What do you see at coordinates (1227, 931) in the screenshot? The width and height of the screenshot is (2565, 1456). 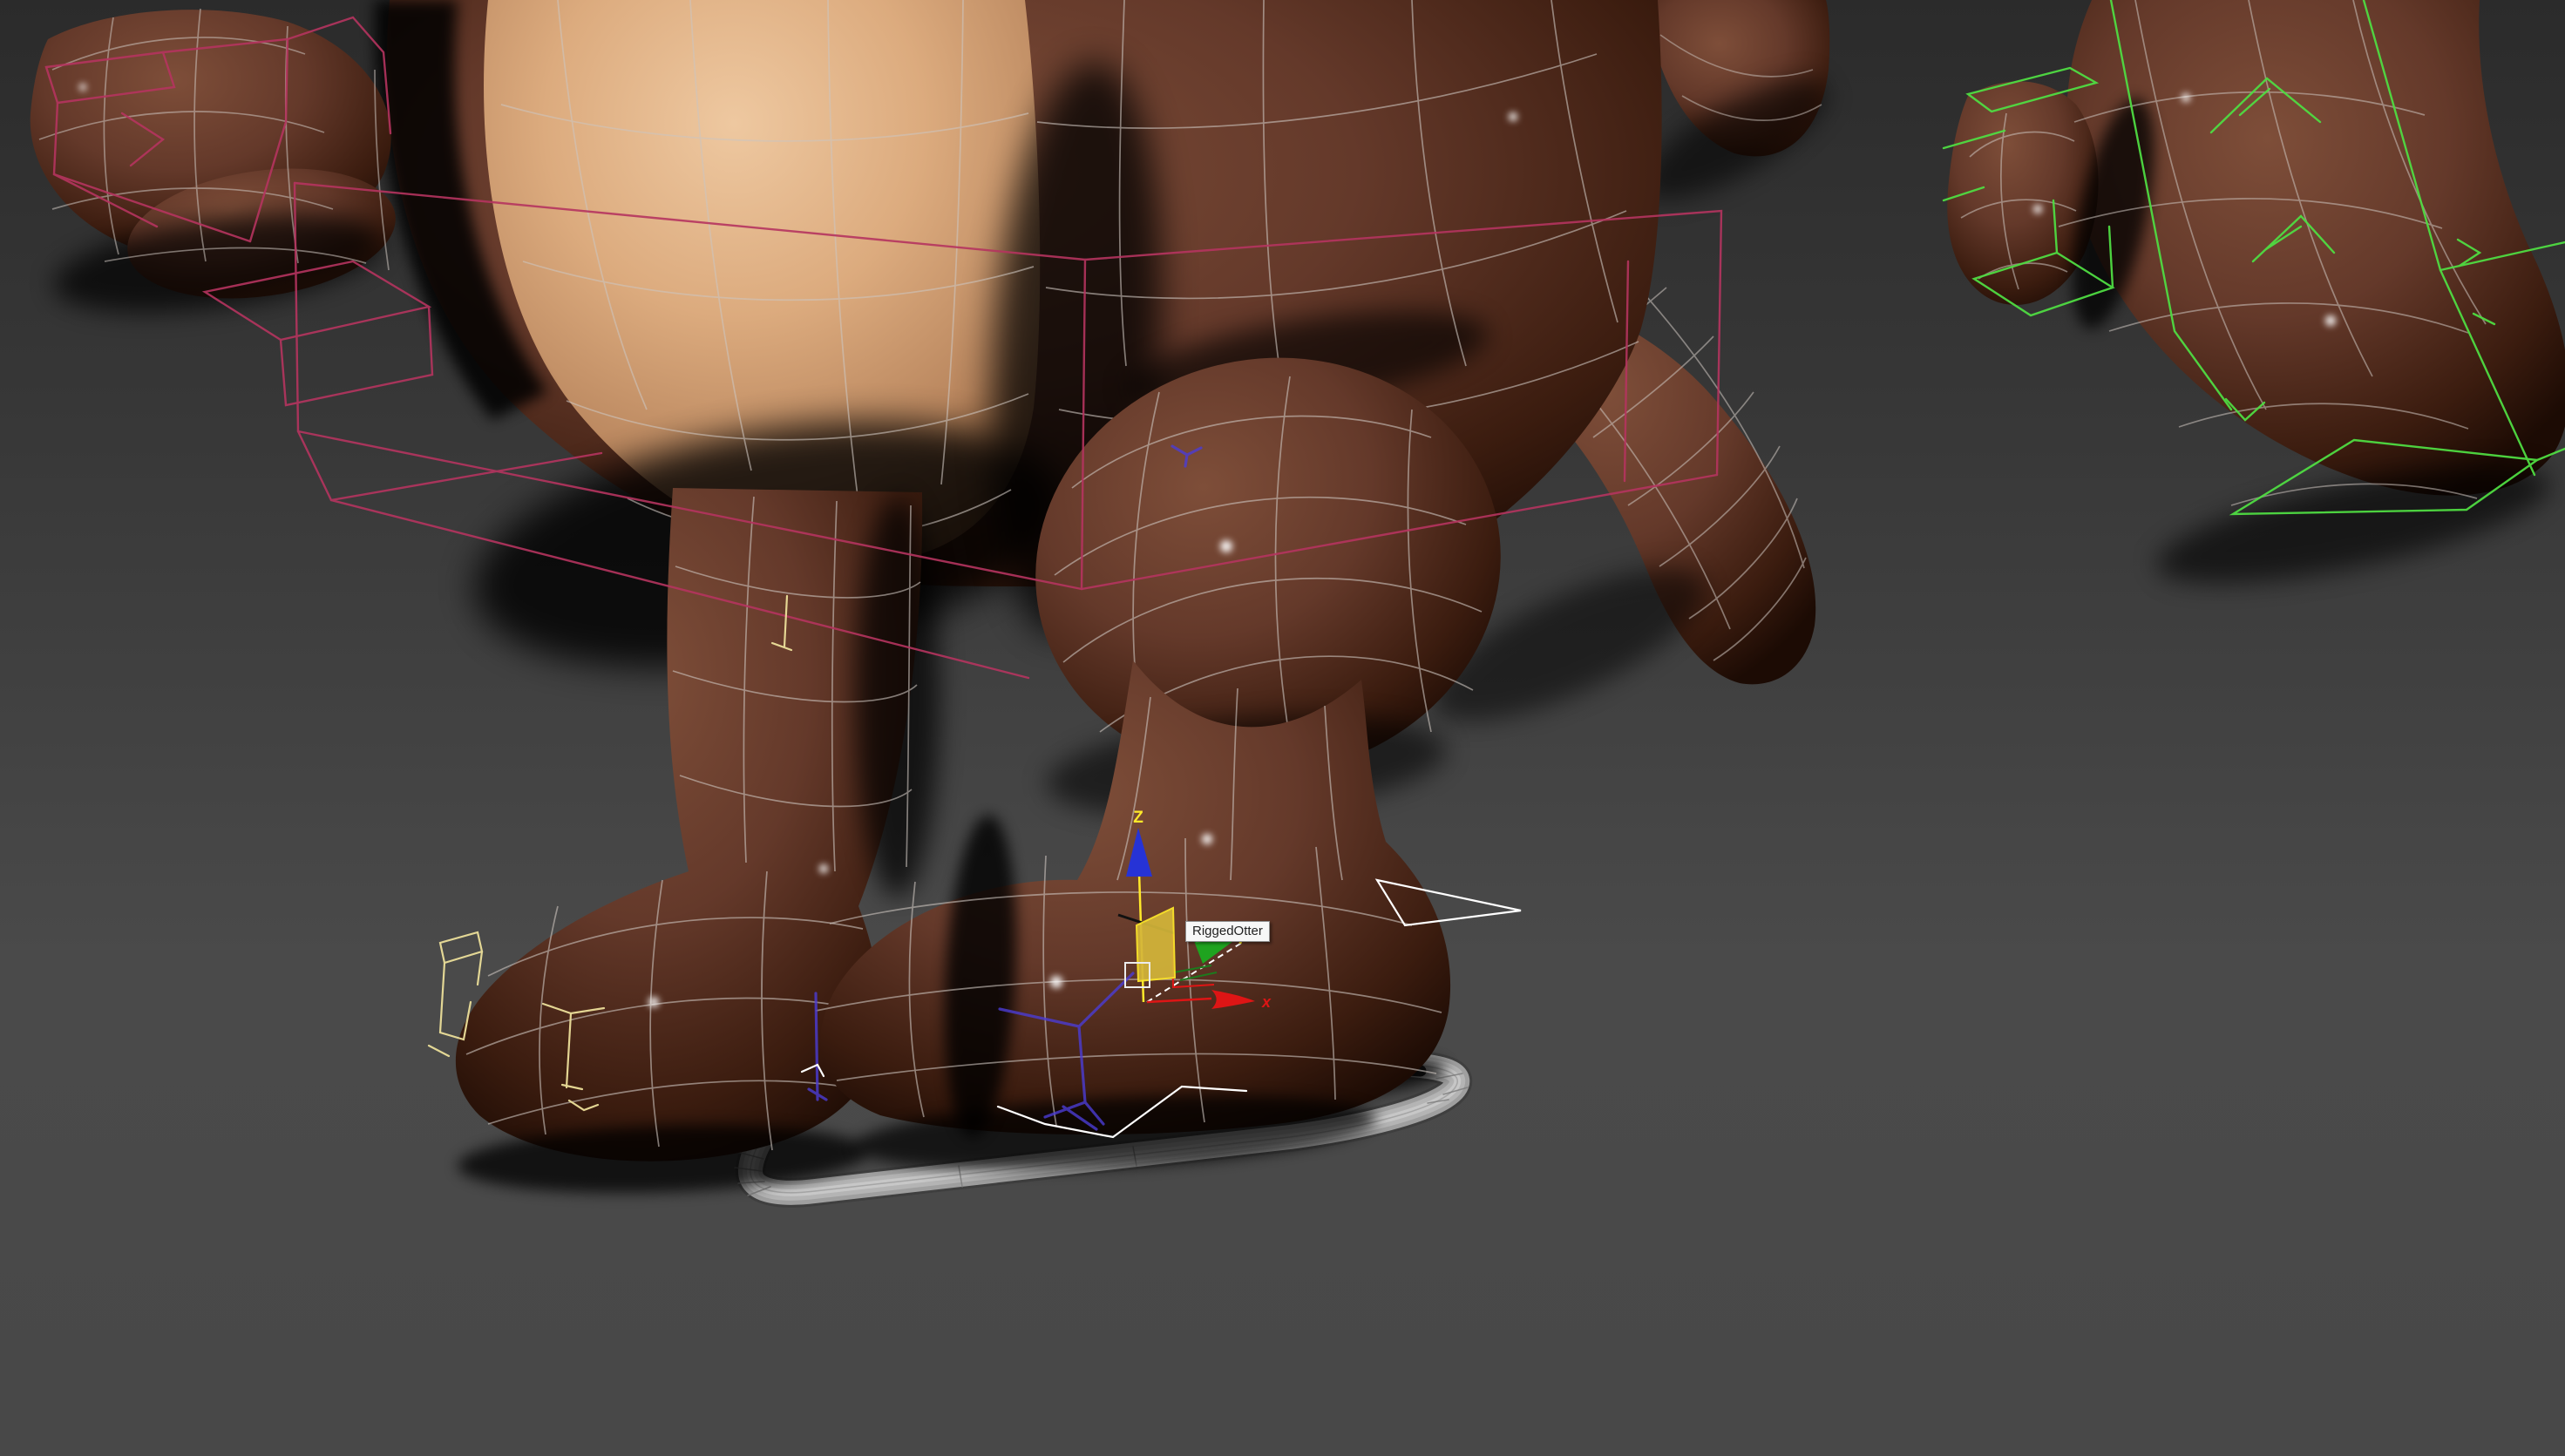 I see `selection-tooltip: RiggedOtter` at bounding box center [1227, 931].